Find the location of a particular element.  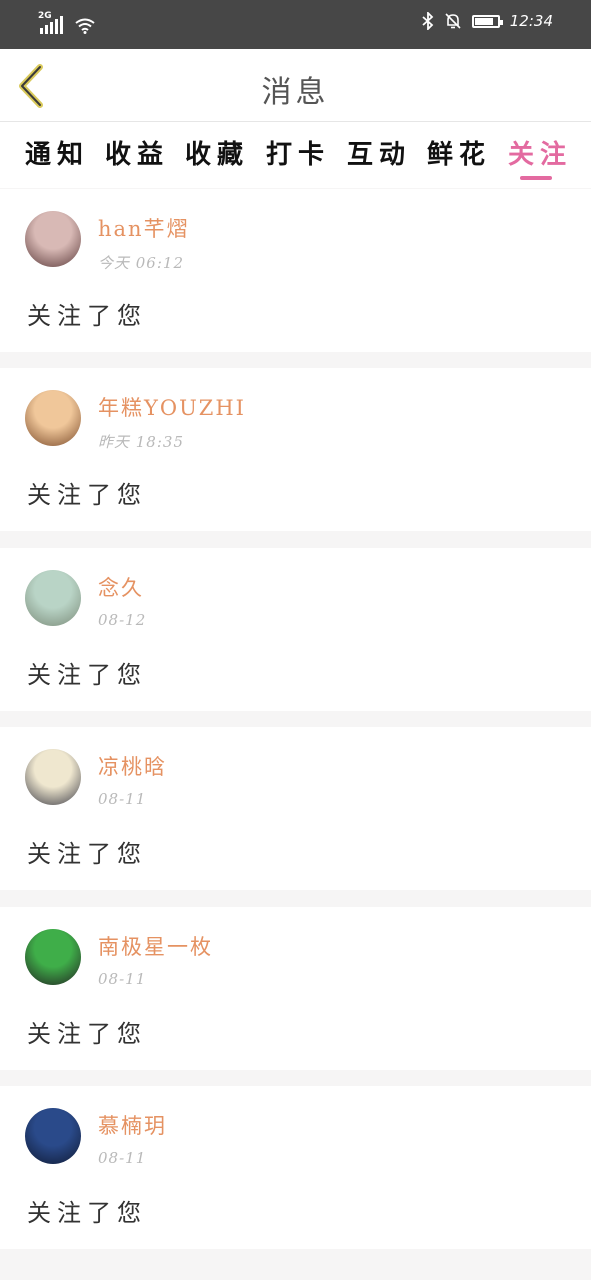

battery-icon is located at coordinates (487, 21).